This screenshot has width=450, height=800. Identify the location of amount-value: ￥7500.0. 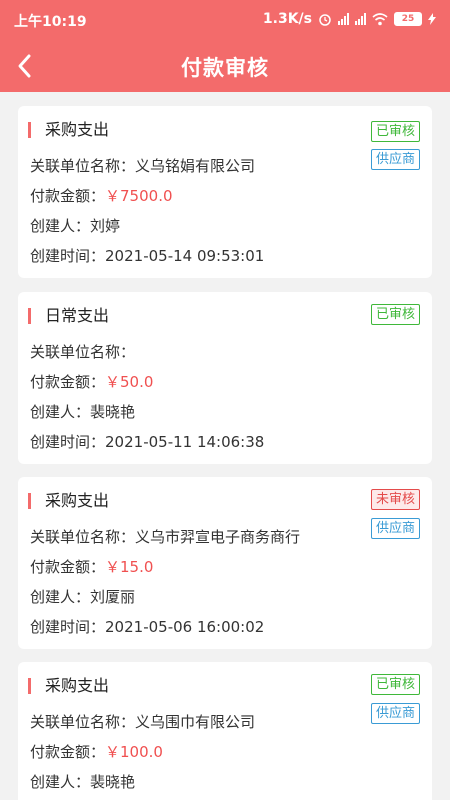
(139, 196).